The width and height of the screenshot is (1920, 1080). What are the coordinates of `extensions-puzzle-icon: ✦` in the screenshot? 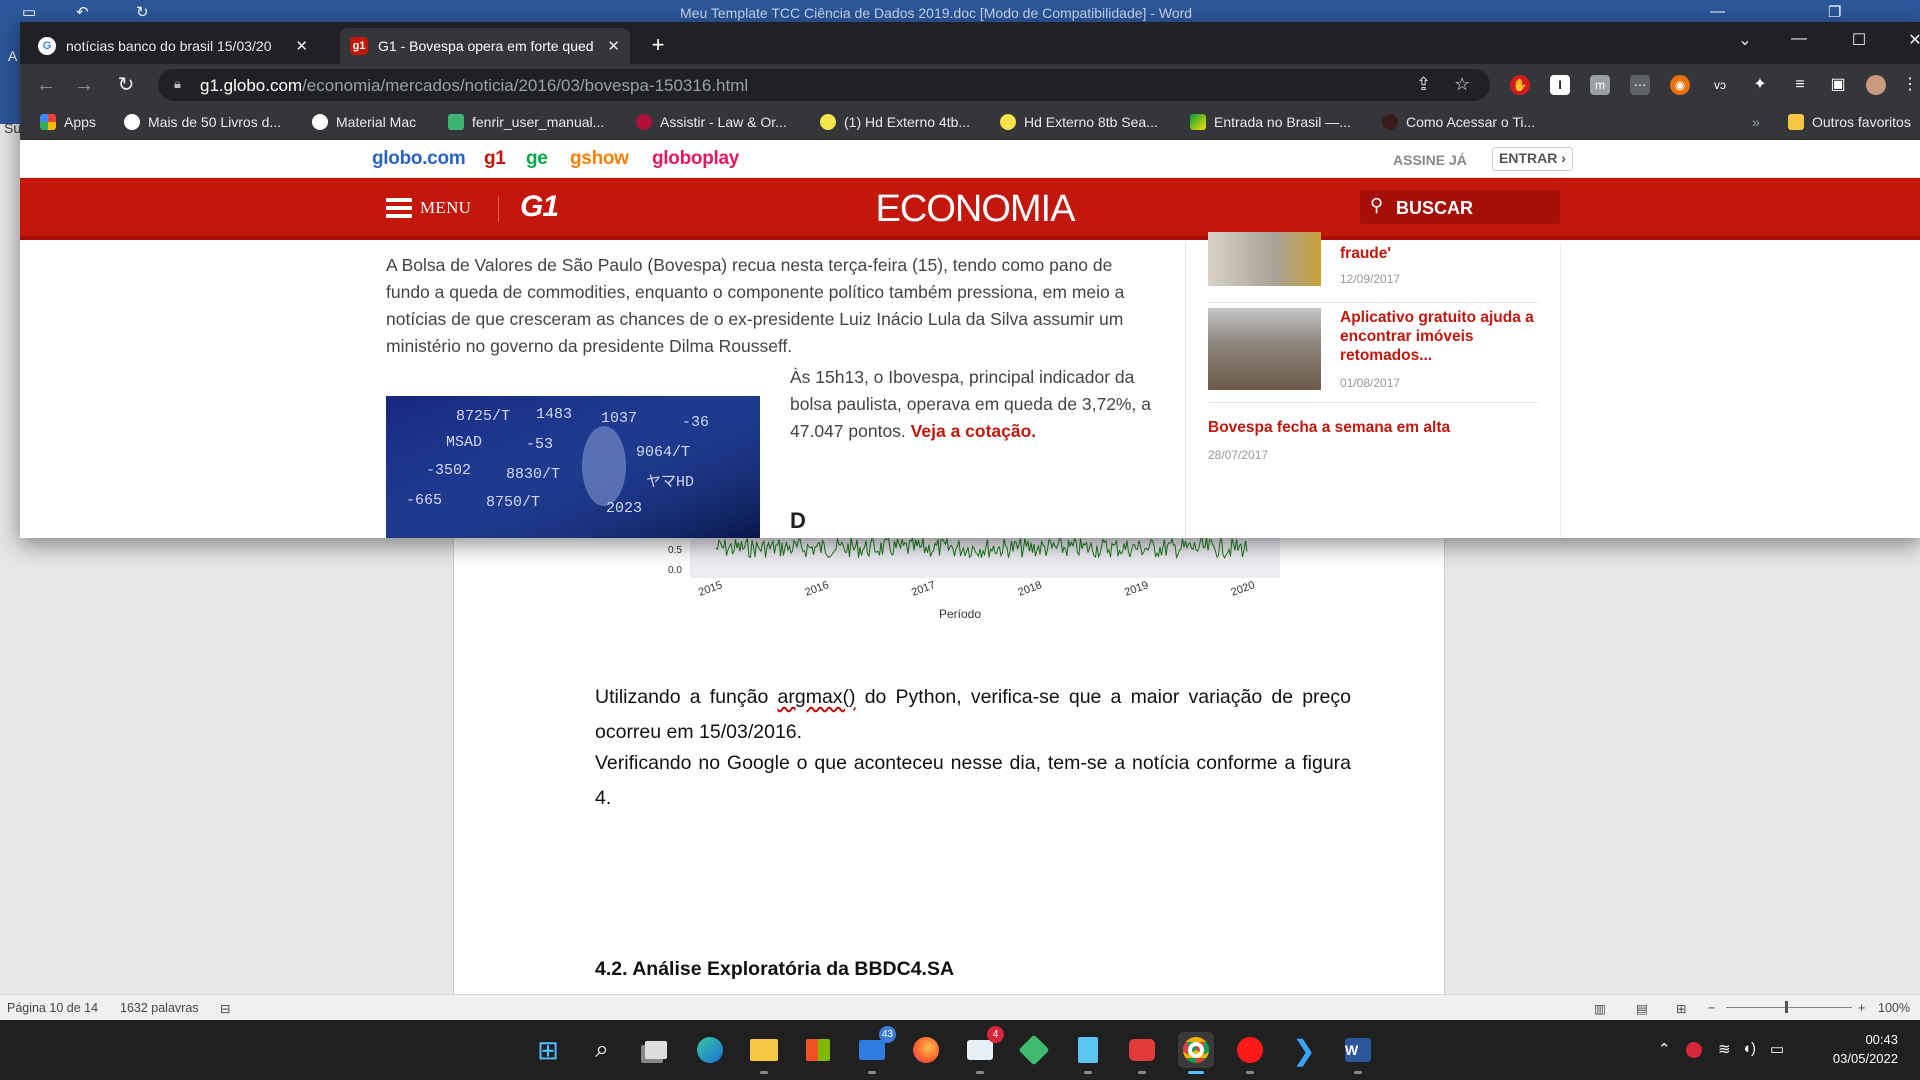 It's located at (1760, 85).